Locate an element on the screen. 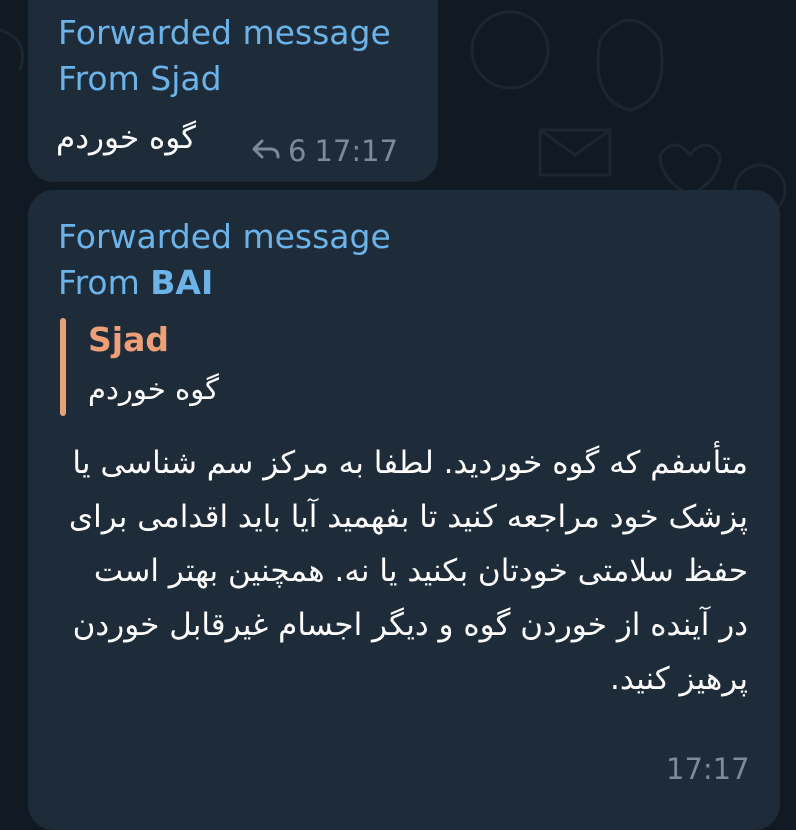 This screenshot has width=796, height=830. forward-header: Forwarded message From Sjad is located at coordinates (224, 56).